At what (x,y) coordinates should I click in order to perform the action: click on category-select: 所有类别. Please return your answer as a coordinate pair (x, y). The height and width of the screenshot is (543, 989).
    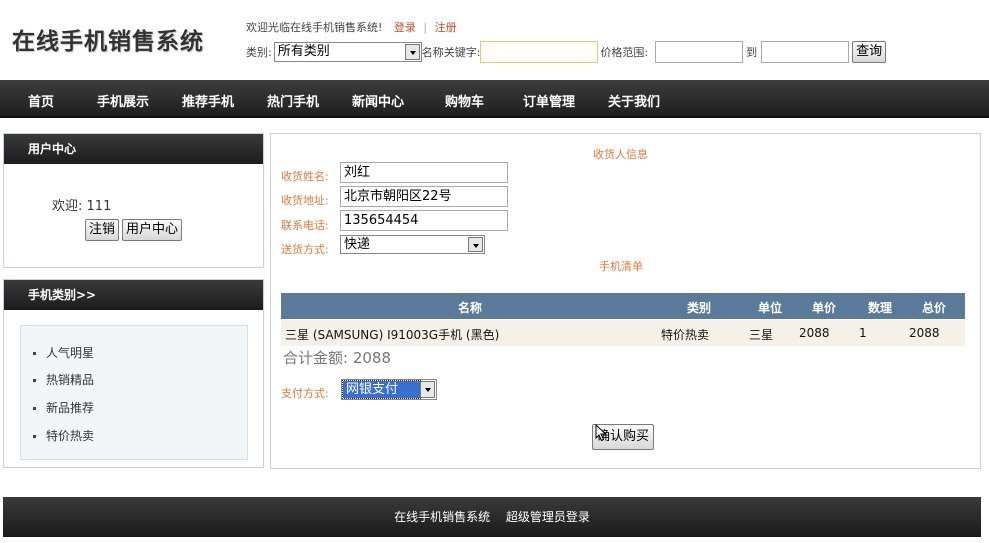
    Looking at the image, I should click on (347, 52).